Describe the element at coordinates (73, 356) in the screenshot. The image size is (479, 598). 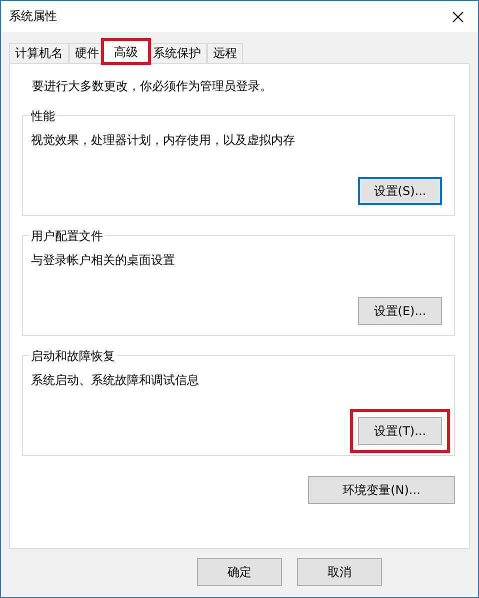
I see `group-title: 启动和故障恢复` at that location.